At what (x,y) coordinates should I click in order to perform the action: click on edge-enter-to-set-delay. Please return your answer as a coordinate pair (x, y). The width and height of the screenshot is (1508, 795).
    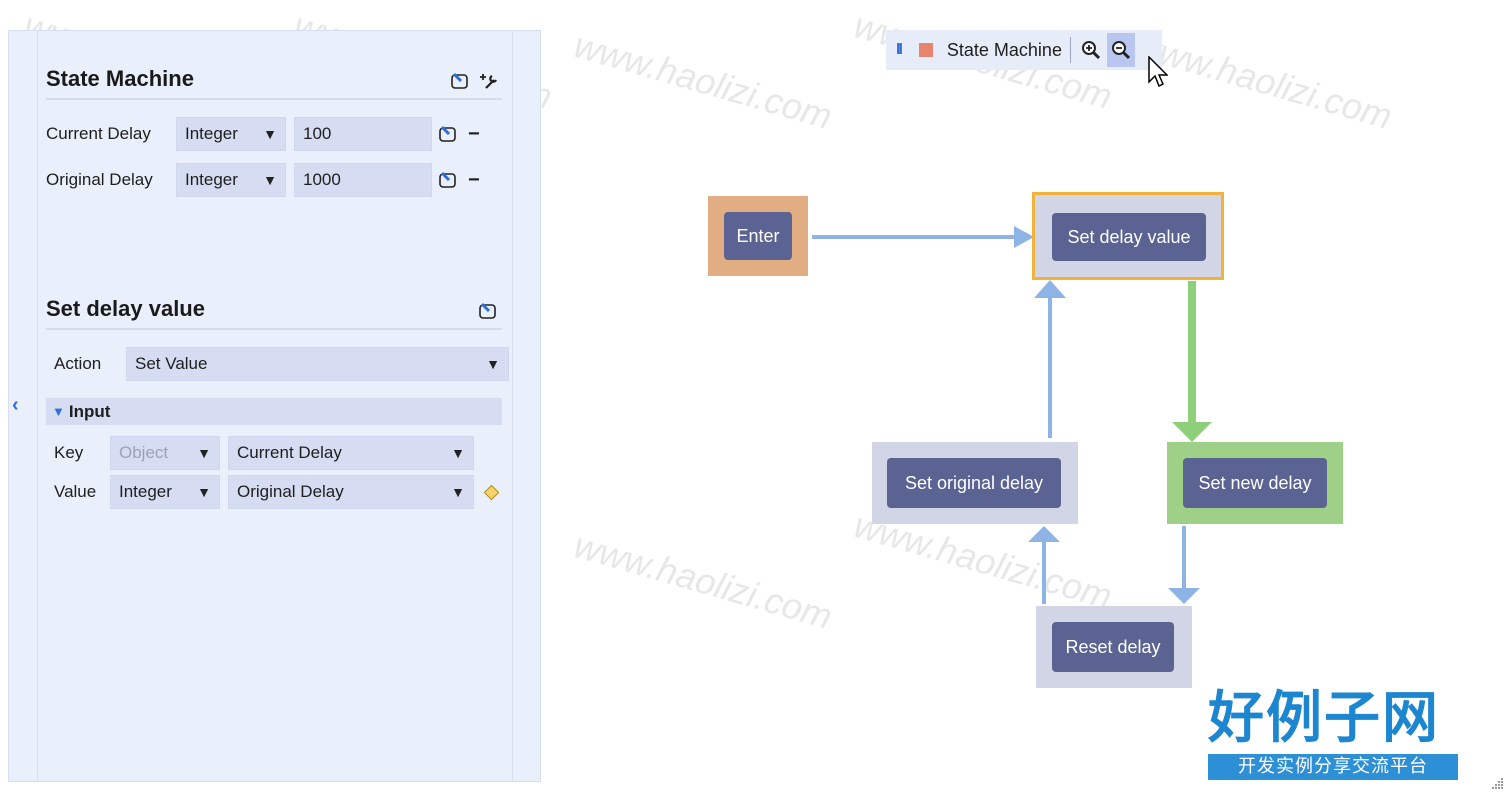
    Looking at the image, I should click on (923, 237).